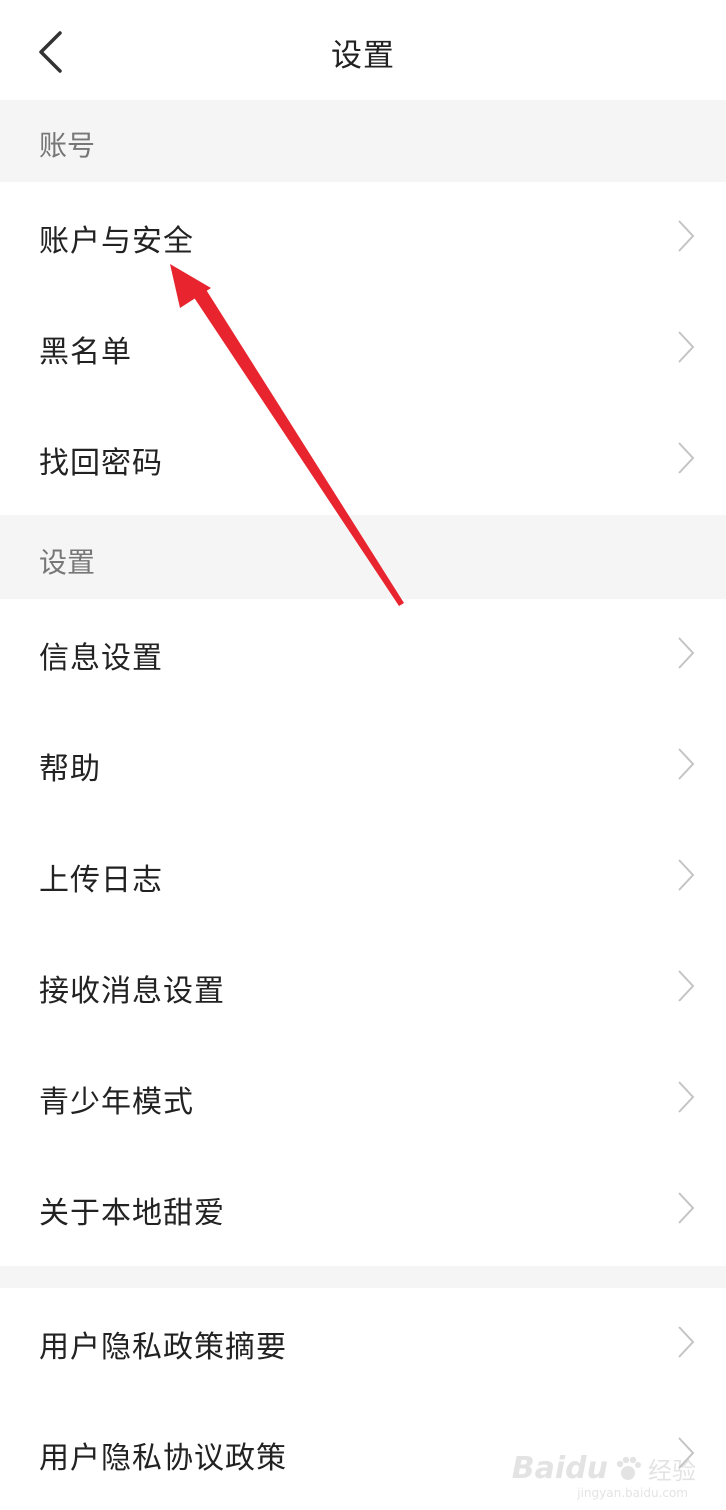  Describe the element at coordinates (67, 562) in the screenshot. I see `section-label-settings: 设置` at that location.